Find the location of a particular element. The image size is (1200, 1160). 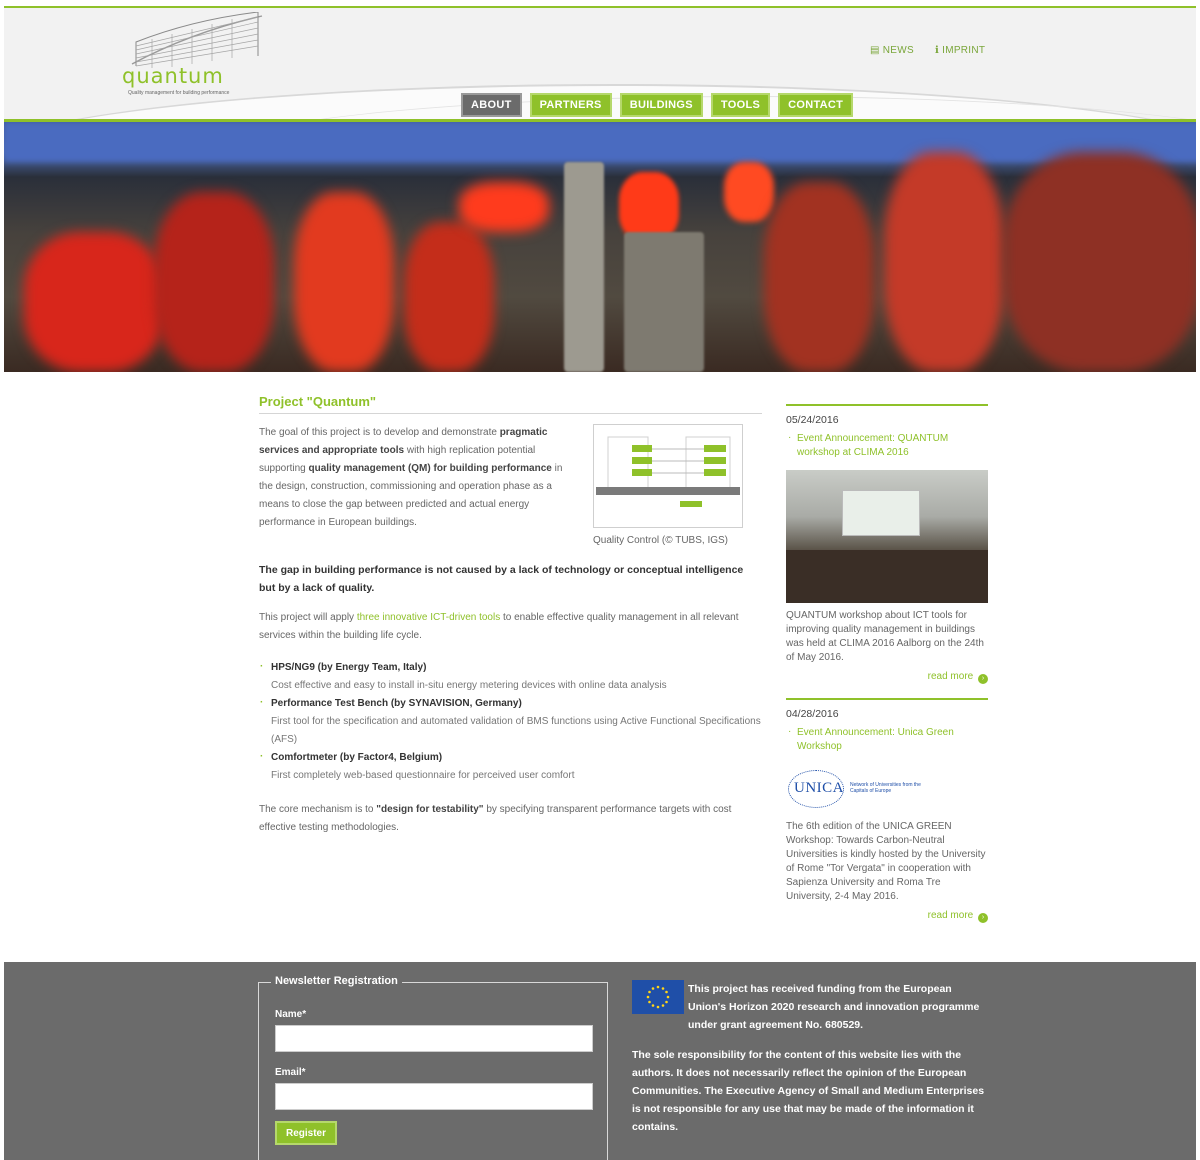

nav-buildings: BUILDINGS is located at coordinates (661, 105).